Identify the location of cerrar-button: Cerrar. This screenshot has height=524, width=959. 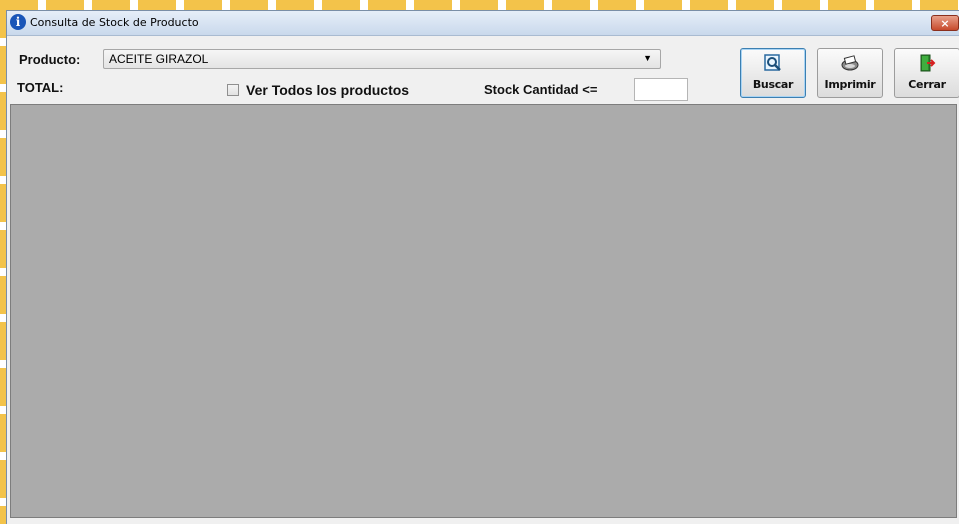
(926, 73).